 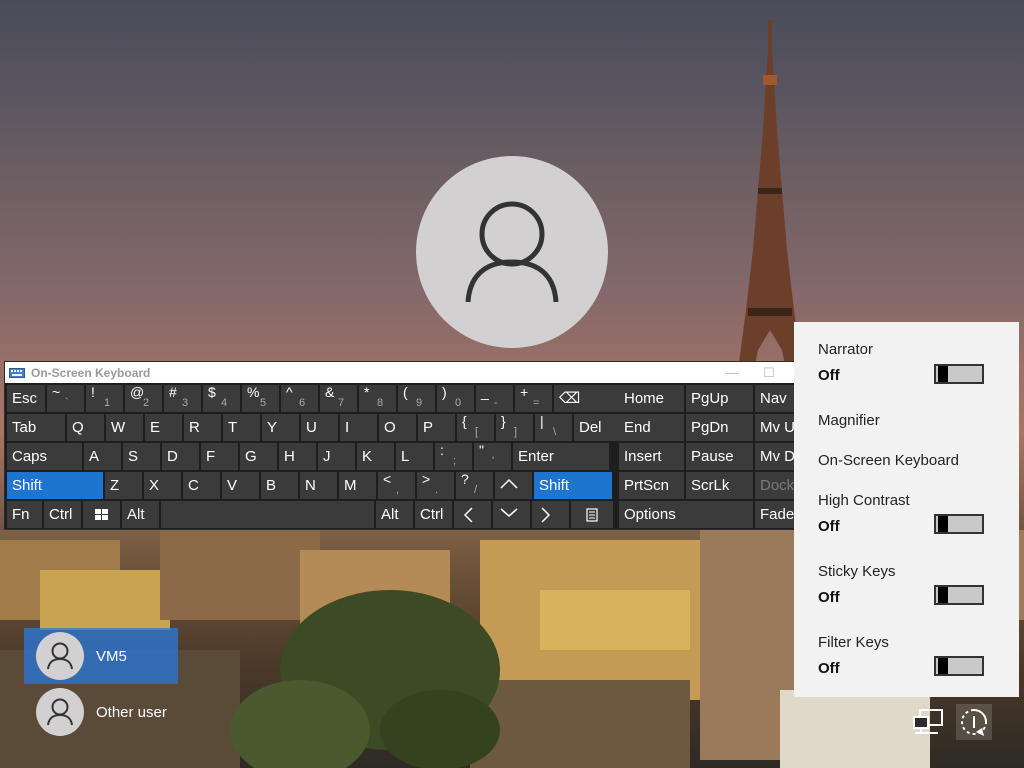 I want to click on key: F, so click(x=219, y=456).